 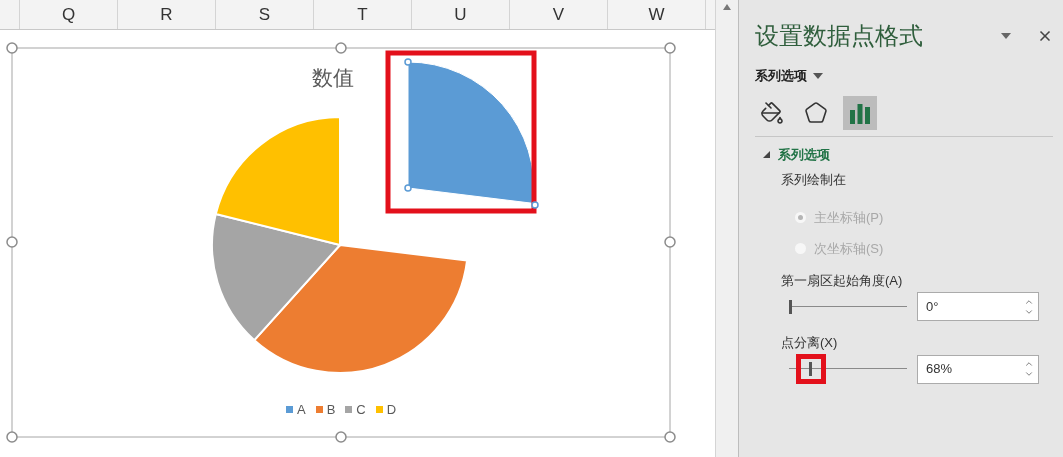 What do you see at coordinates (816, 112) in the screenshot?
I see `pentagon-icon` at bounding box center [816, 112].